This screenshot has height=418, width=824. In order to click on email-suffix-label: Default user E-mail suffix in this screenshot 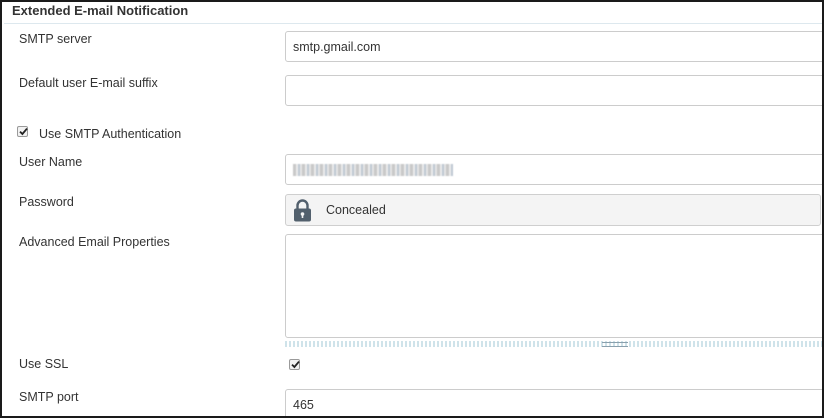, I will do `click(88, 83)`.